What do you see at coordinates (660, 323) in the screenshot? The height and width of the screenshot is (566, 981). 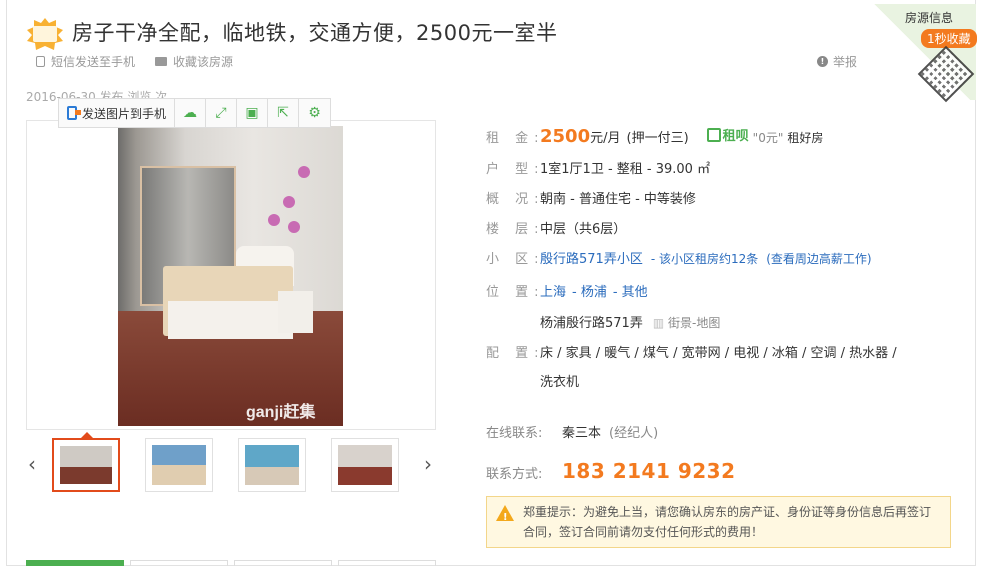 I see `street-view-icon: ▥` at bounding box center [660, 323].